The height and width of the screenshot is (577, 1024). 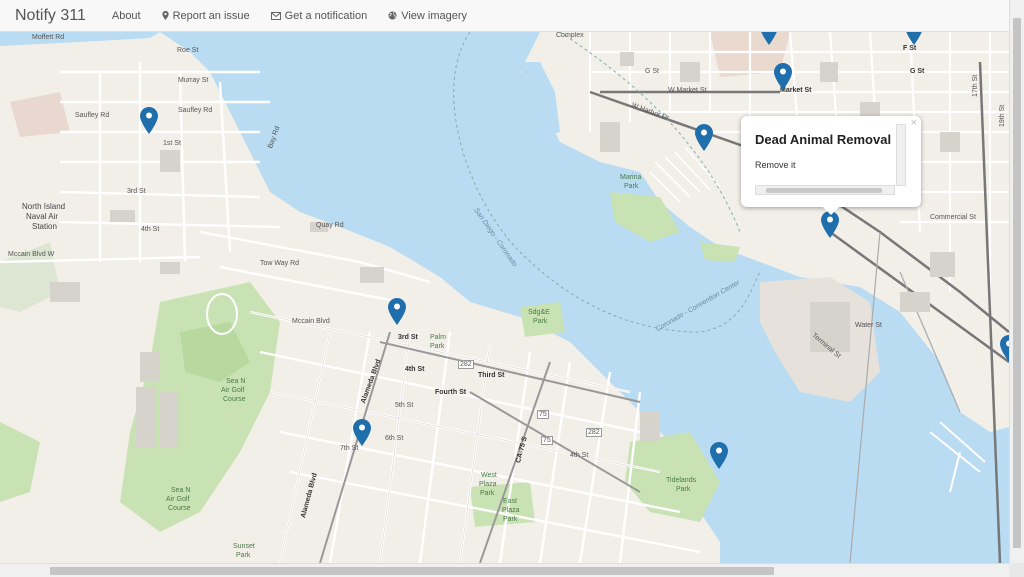 I want to click on page-vertical-scrollbar, so click(x=1016, y=281).